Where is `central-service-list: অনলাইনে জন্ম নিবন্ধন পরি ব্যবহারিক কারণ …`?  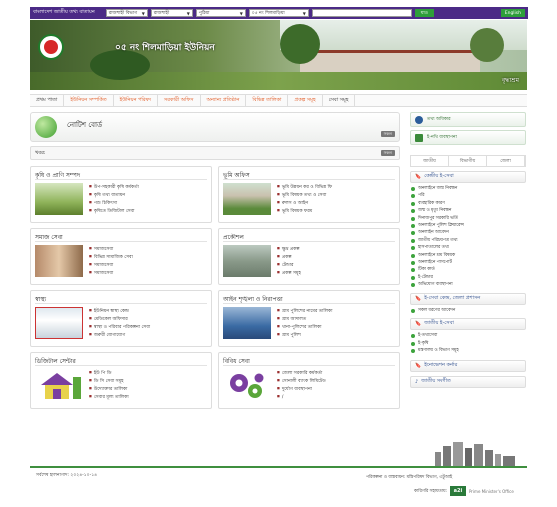
central-service-list: অনলাইনে জন্ম নিবন্ধন পরি ব্যবহারিক কারণ … is located at coordinates (468, 237).